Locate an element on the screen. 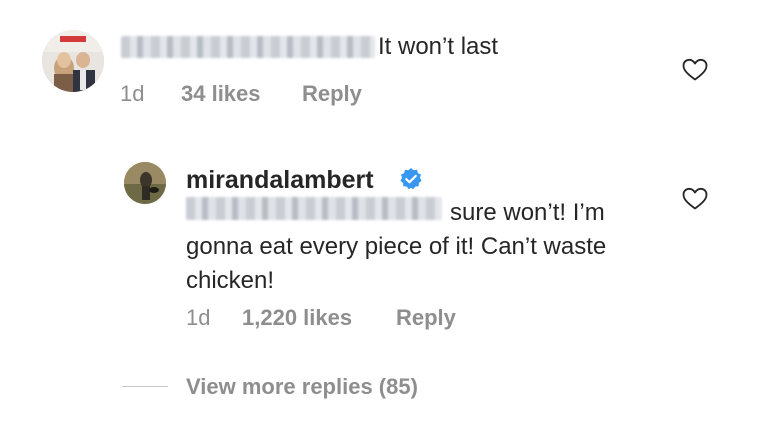  reply-button: Reply is located at coordinates (332, 94).